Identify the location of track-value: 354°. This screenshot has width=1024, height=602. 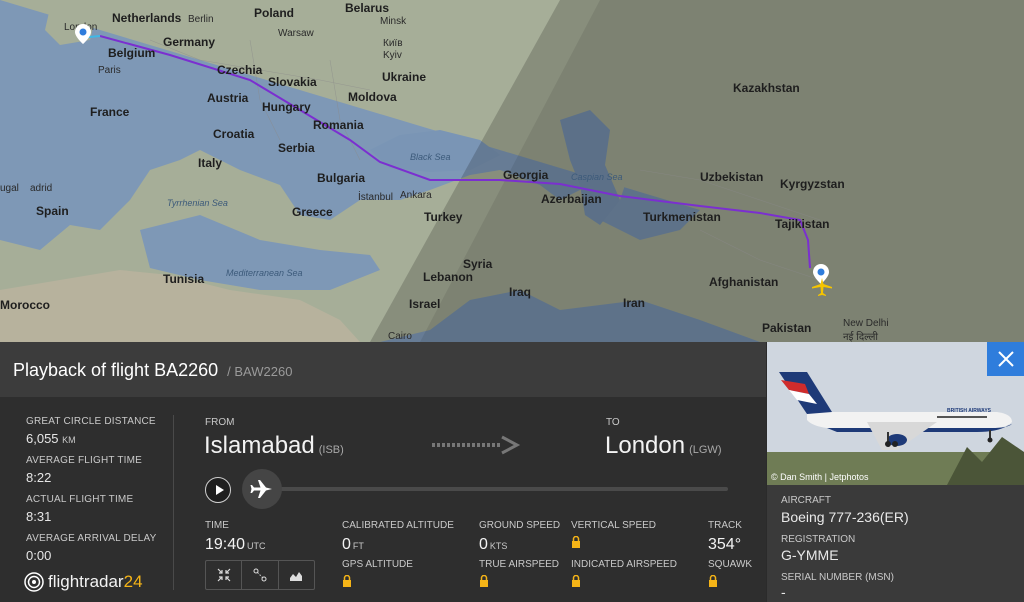
(725, 544).